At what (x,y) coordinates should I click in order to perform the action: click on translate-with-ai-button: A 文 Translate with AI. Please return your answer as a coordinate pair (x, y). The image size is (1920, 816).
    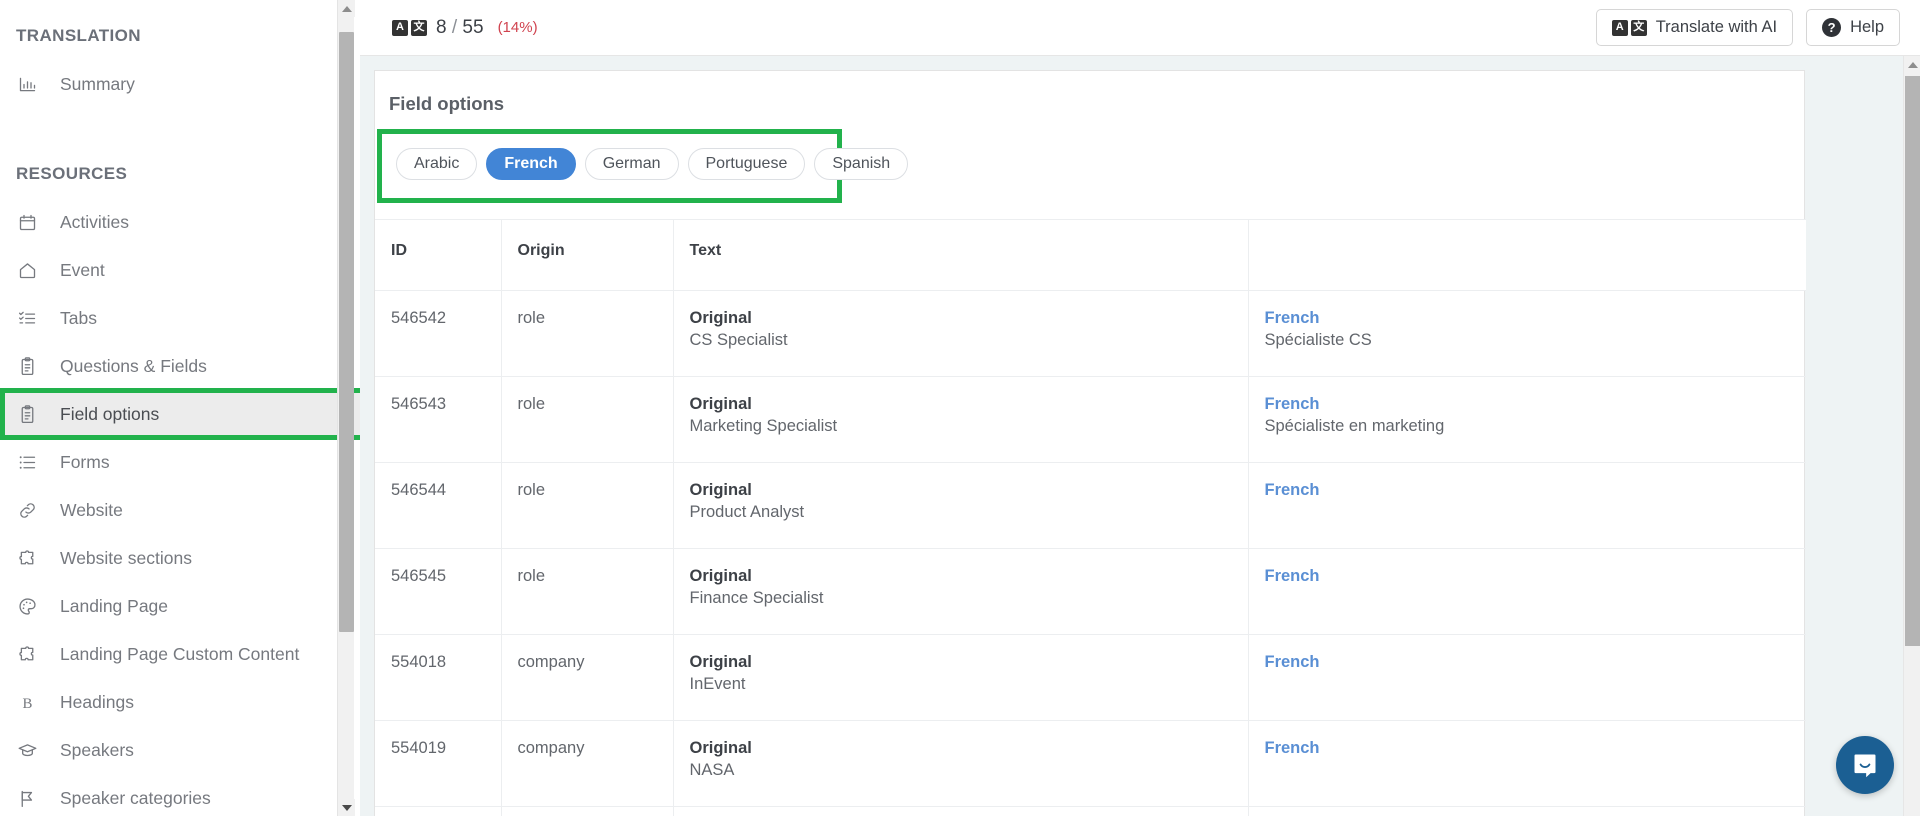
    Looking at the image, I should click on (1694, 27).